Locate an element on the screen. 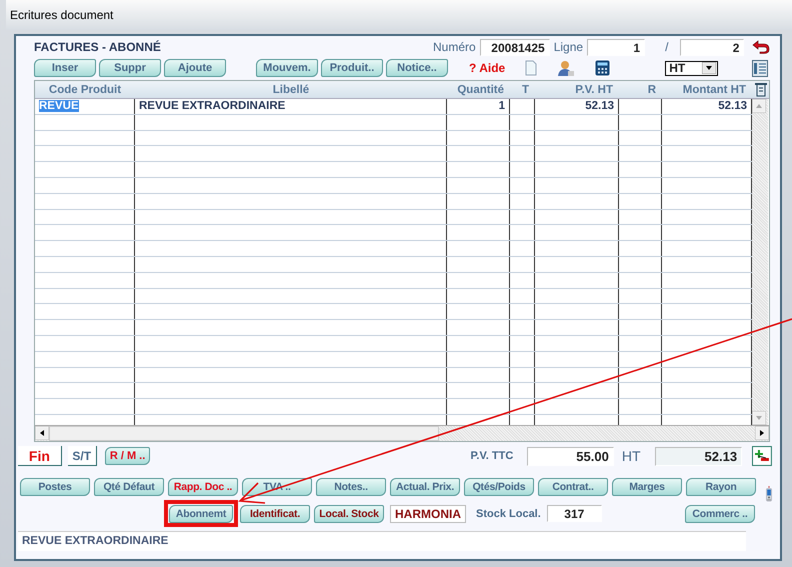 The image size is (792, 567). column-header: R is located at coordinates (640, 90).